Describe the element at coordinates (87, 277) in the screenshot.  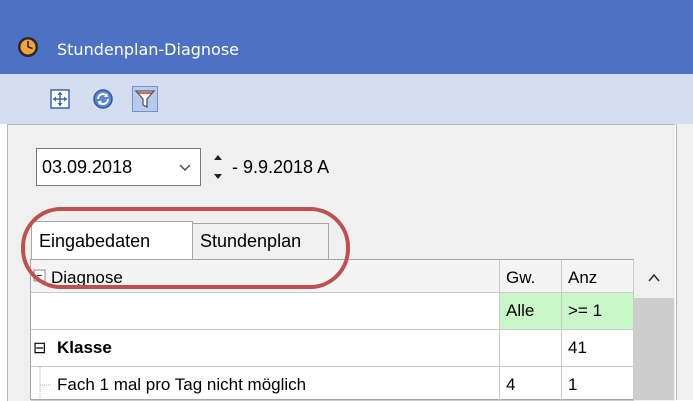
I see `column-header-label: Diagnose` at that location.